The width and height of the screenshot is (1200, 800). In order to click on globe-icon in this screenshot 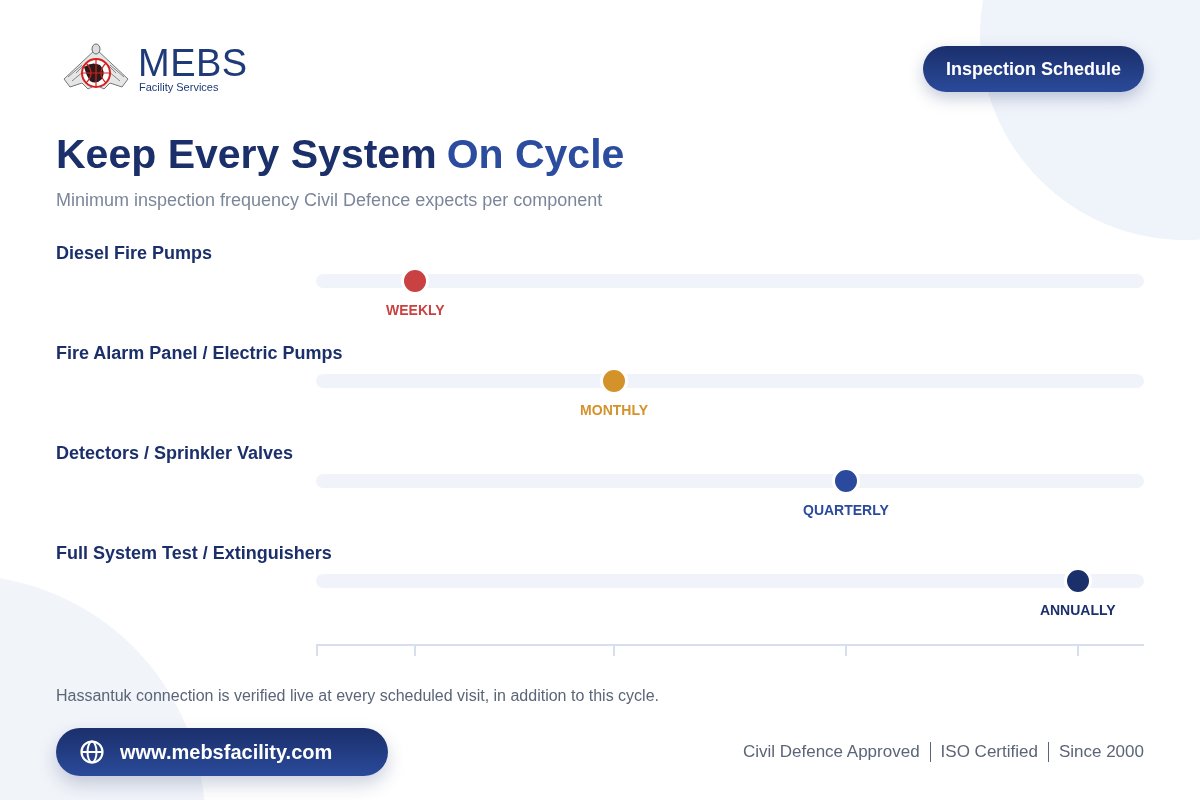, I will do `click(92, 752)`.